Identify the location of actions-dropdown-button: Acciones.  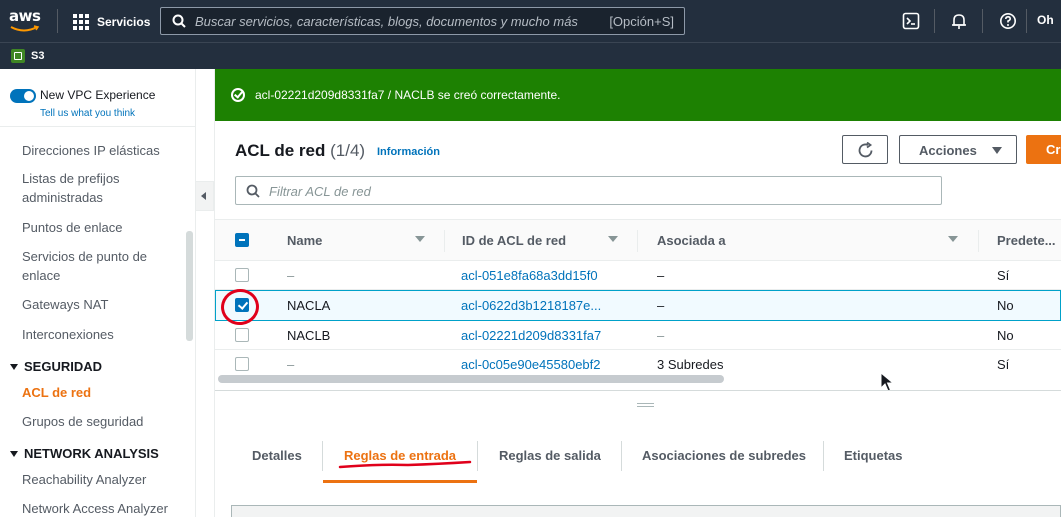
(958, 149).